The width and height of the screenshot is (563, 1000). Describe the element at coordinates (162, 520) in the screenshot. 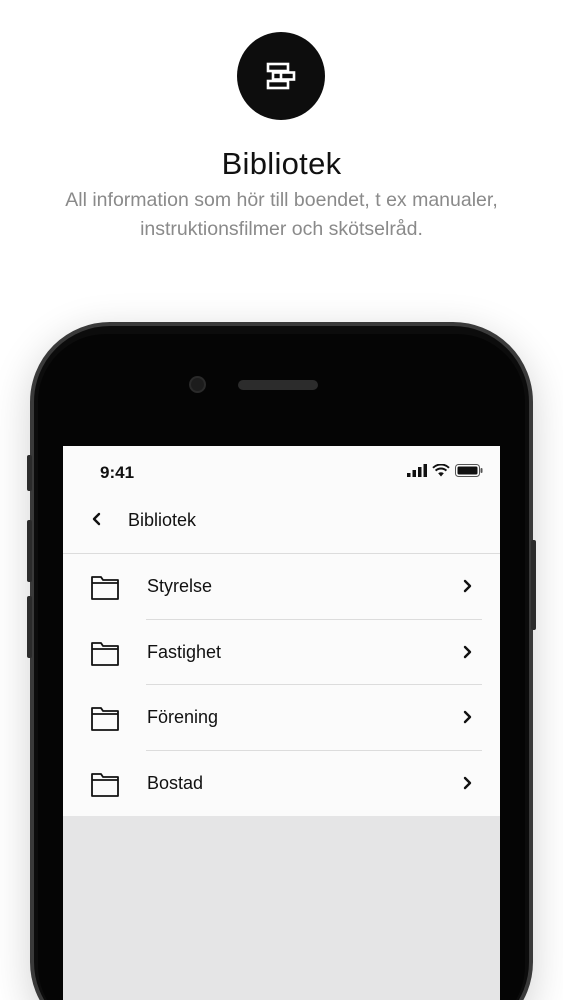

I see `nav-title: Bibliotek` at that location.